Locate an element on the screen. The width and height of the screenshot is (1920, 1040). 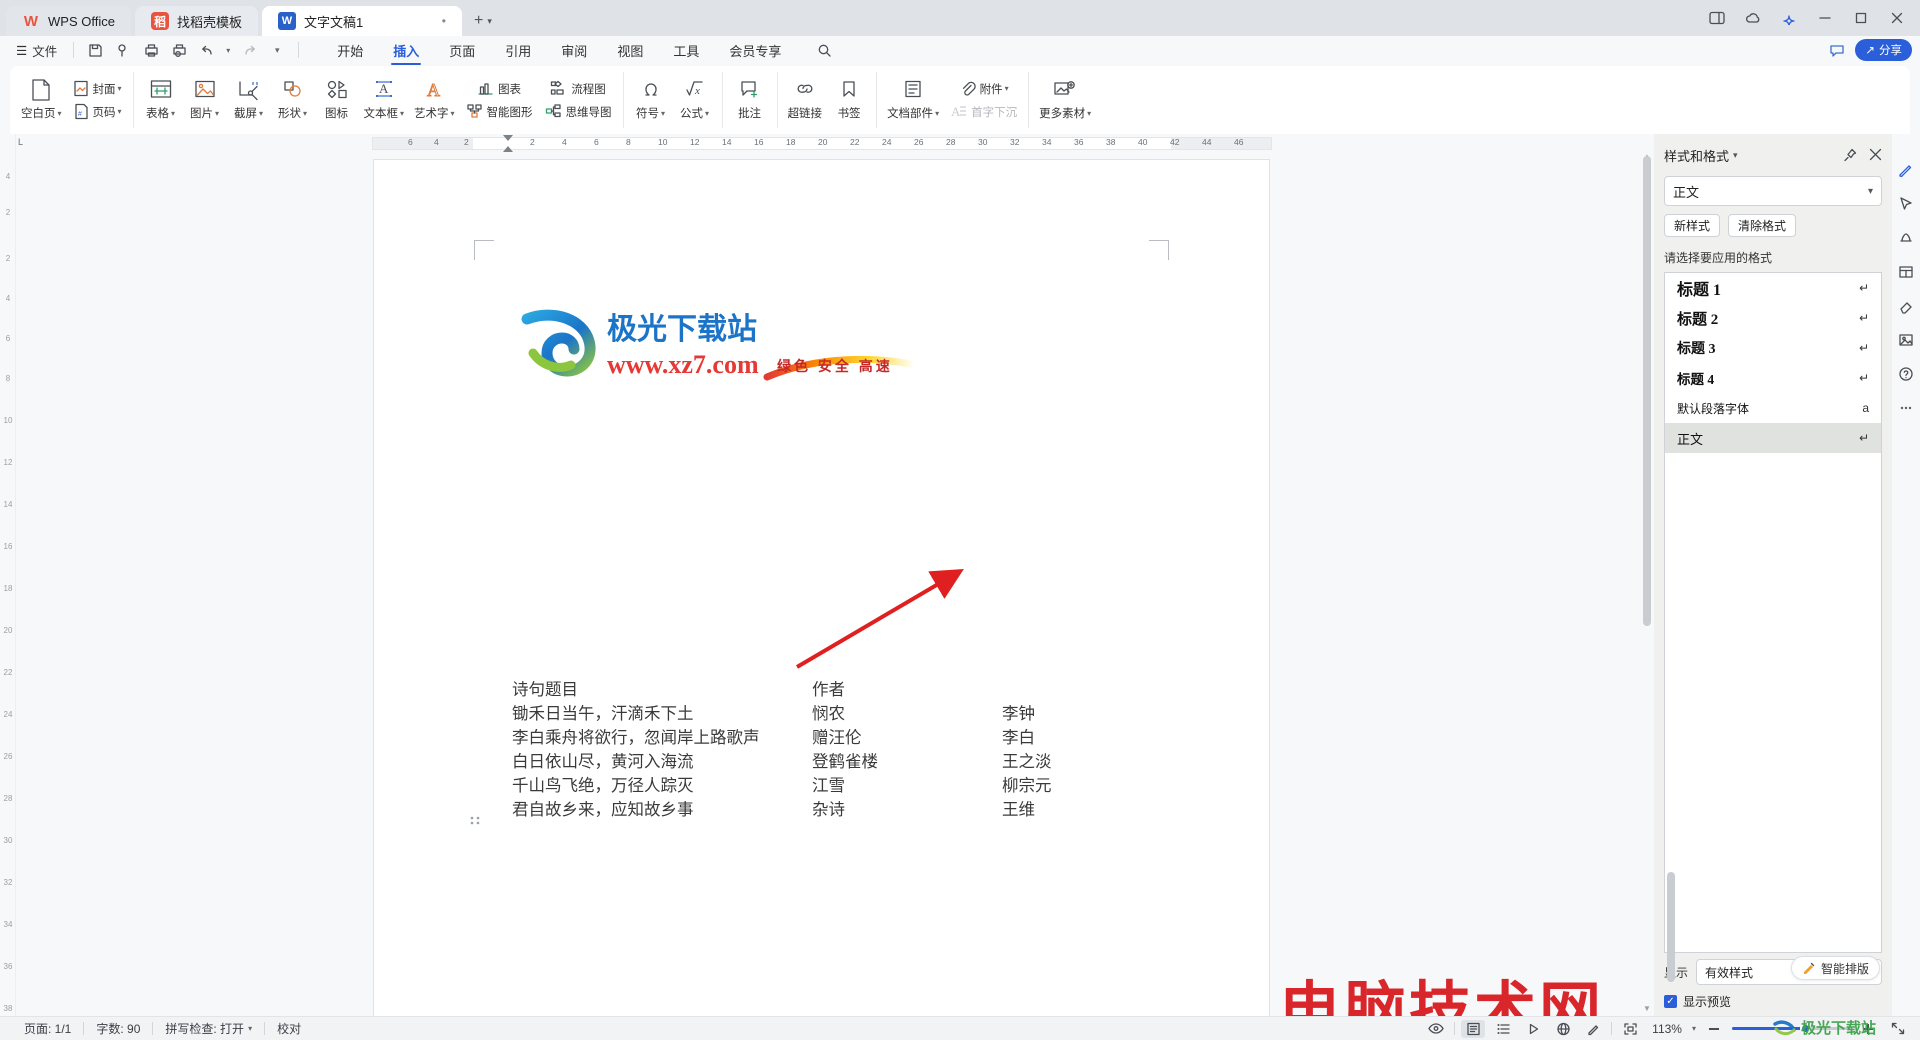
drop-cap-button: A 首字下沉 is located at coordinates (983, 112).